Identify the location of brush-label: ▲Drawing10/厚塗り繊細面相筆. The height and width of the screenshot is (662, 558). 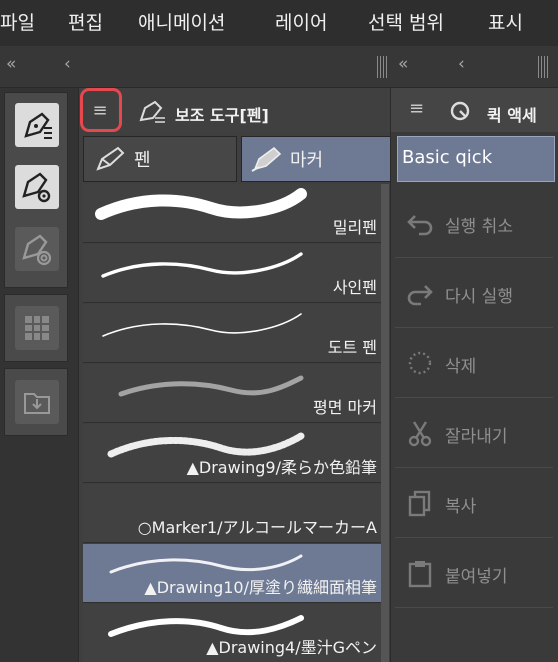
(260, 587).